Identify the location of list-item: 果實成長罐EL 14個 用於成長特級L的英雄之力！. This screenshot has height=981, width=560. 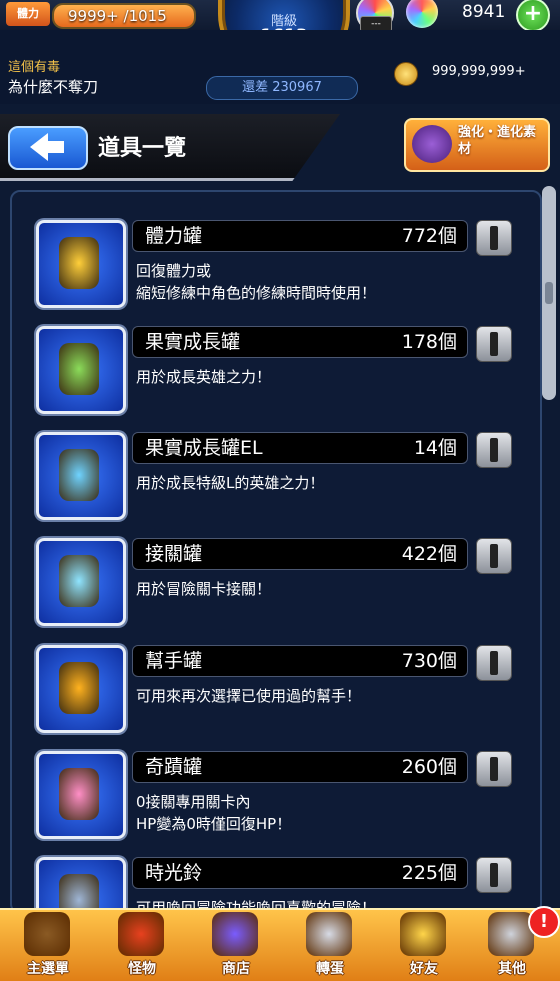
(272, 480).